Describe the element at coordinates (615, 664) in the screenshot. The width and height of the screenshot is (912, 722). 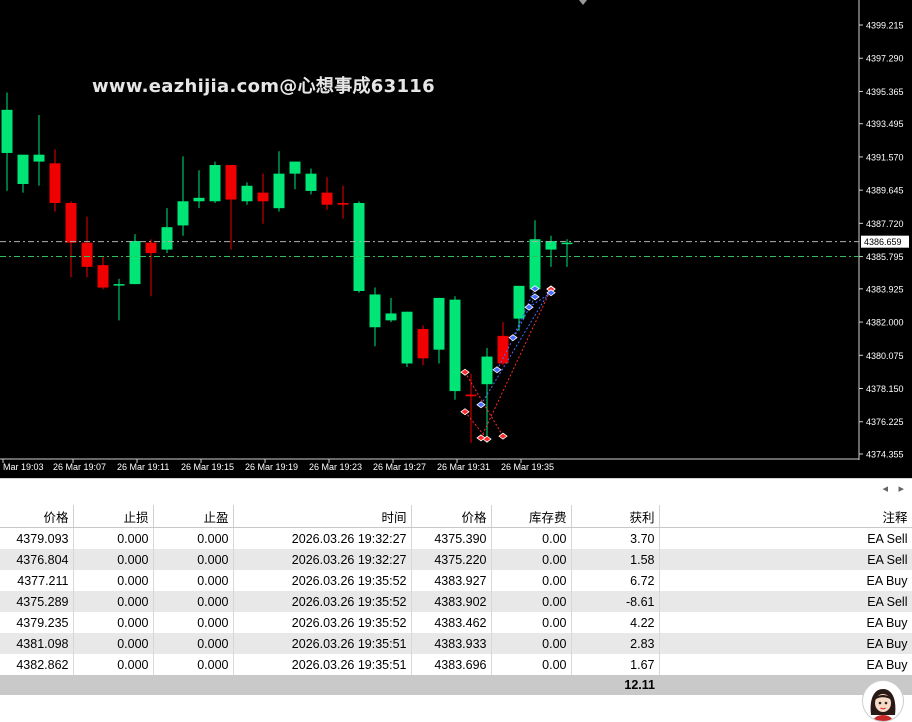
I see `table-cell: 1.67` at that location.